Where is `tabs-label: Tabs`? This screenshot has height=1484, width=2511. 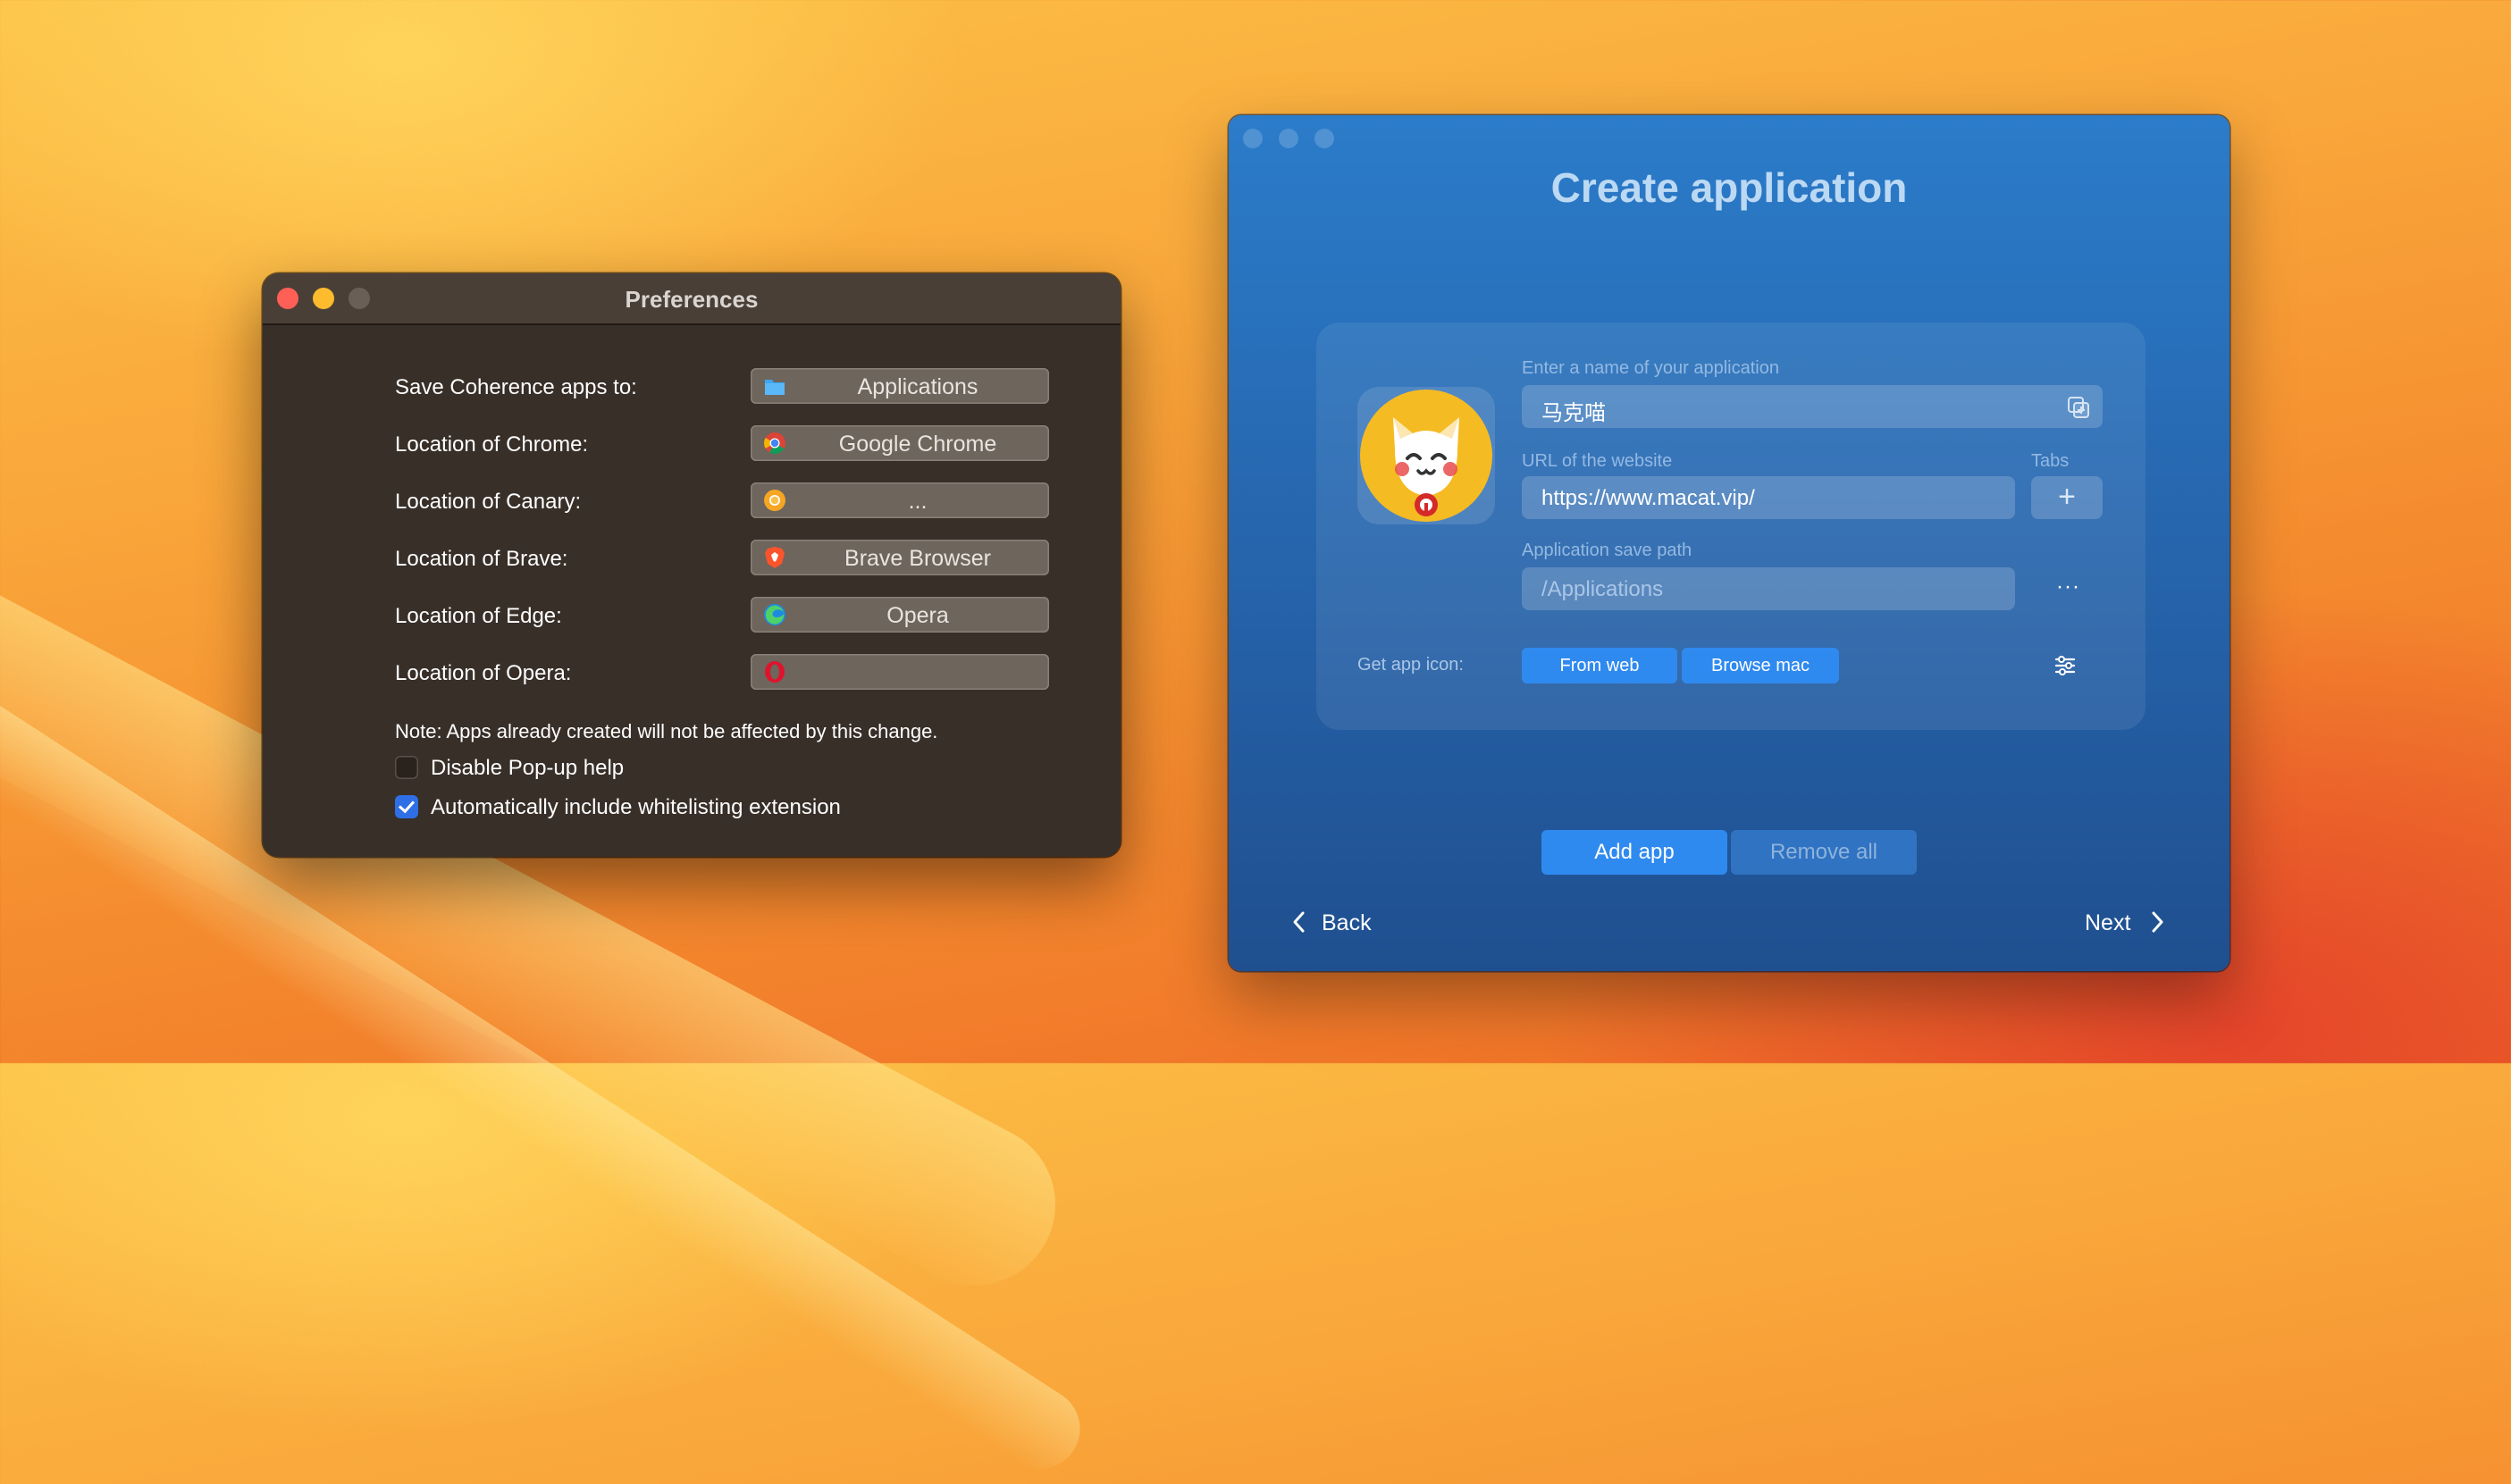
tabs-label: Tabs is located at coordinates (2050, 461).